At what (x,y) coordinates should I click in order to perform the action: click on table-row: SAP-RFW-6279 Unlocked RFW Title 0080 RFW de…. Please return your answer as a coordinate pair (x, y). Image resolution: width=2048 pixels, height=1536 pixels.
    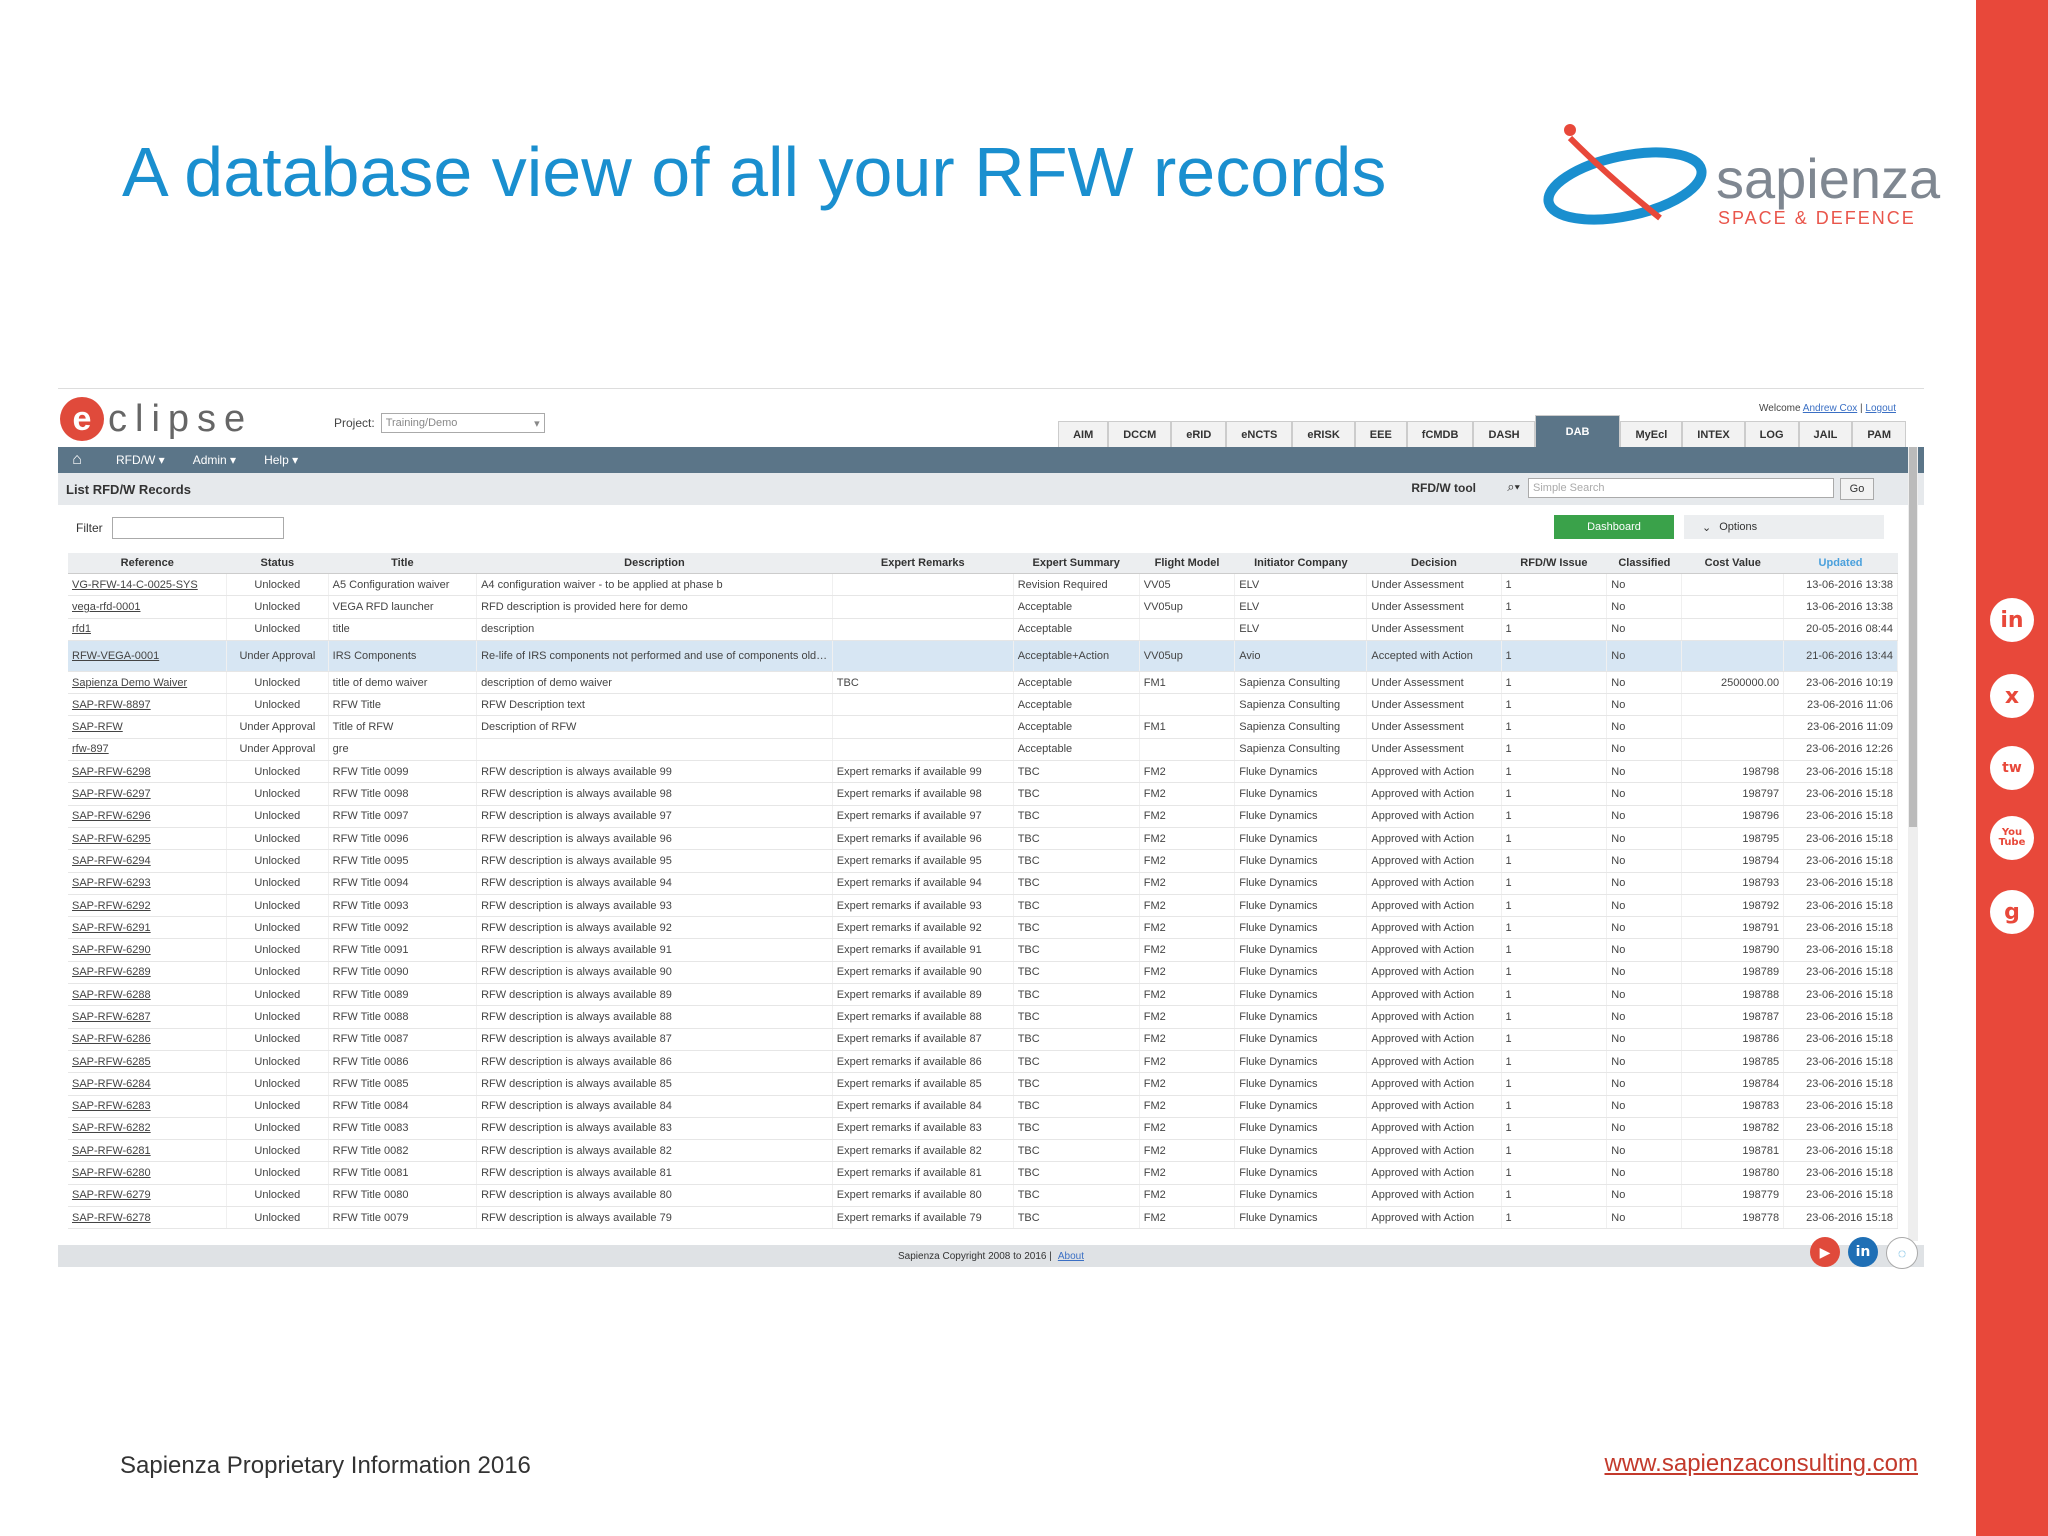
    Looking at the image, I should click on (983, 1196).